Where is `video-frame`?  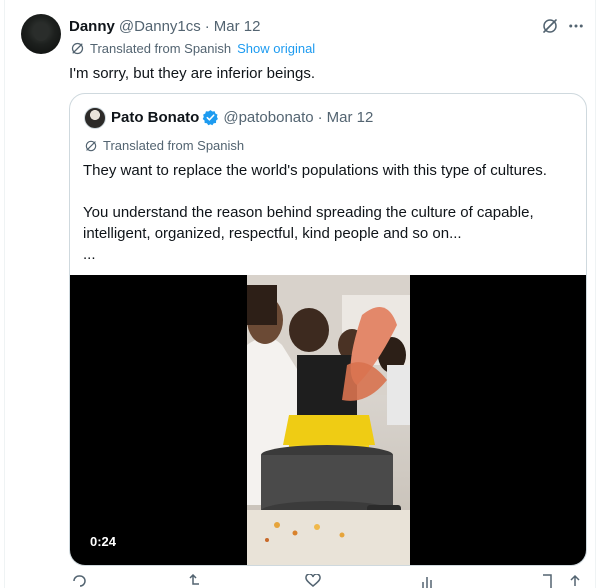
video-frame is located at coordinates (328, 420).